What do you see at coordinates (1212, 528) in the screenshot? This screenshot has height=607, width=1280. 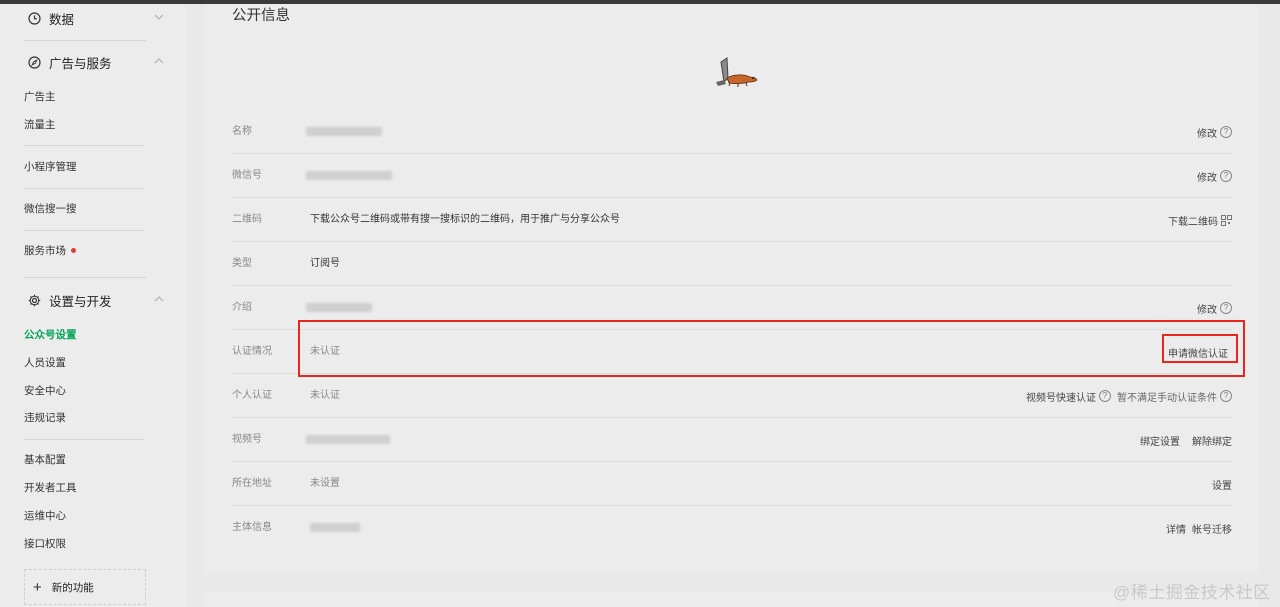 I see `account-migration-link: 帐号迁移` at bounding box center [1212, 528].